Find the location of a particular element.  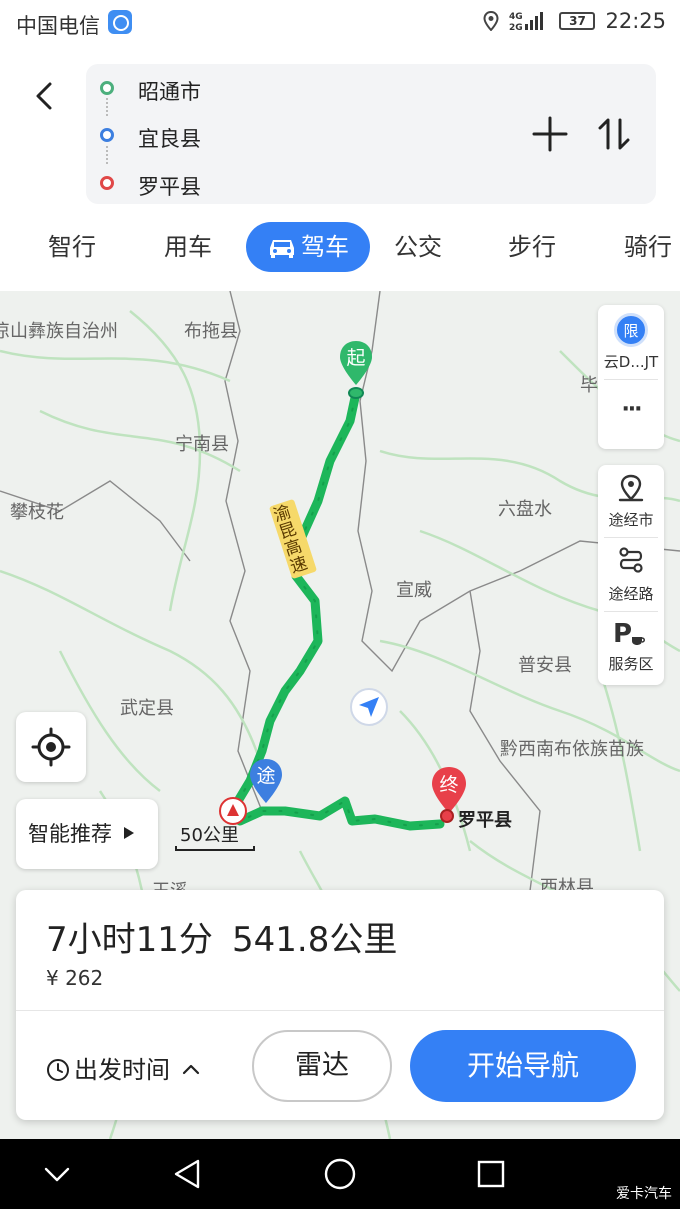

back-triangle-icon is located at coordinates (188, 1174).